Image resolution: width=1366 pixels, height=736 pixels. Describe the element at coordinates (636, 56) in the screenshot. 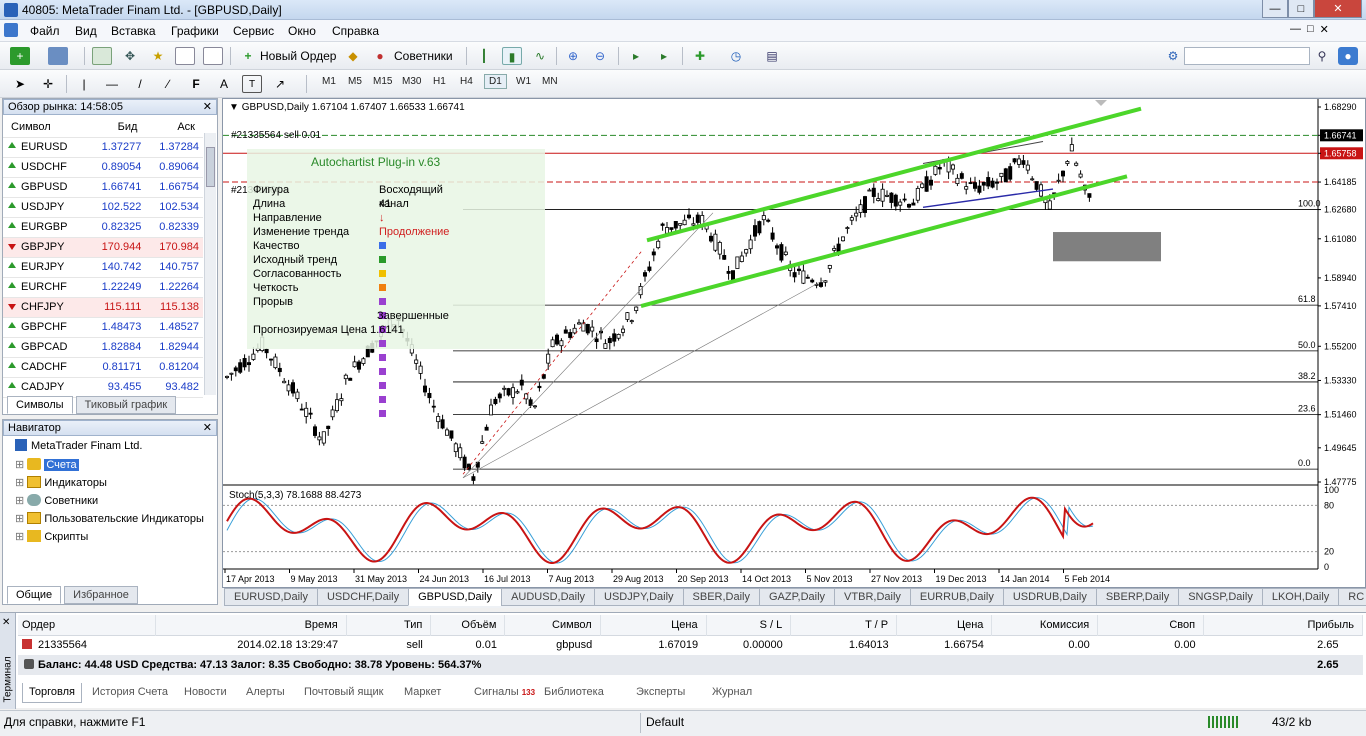

I see `autoscroll-icon: ▸` at that location.